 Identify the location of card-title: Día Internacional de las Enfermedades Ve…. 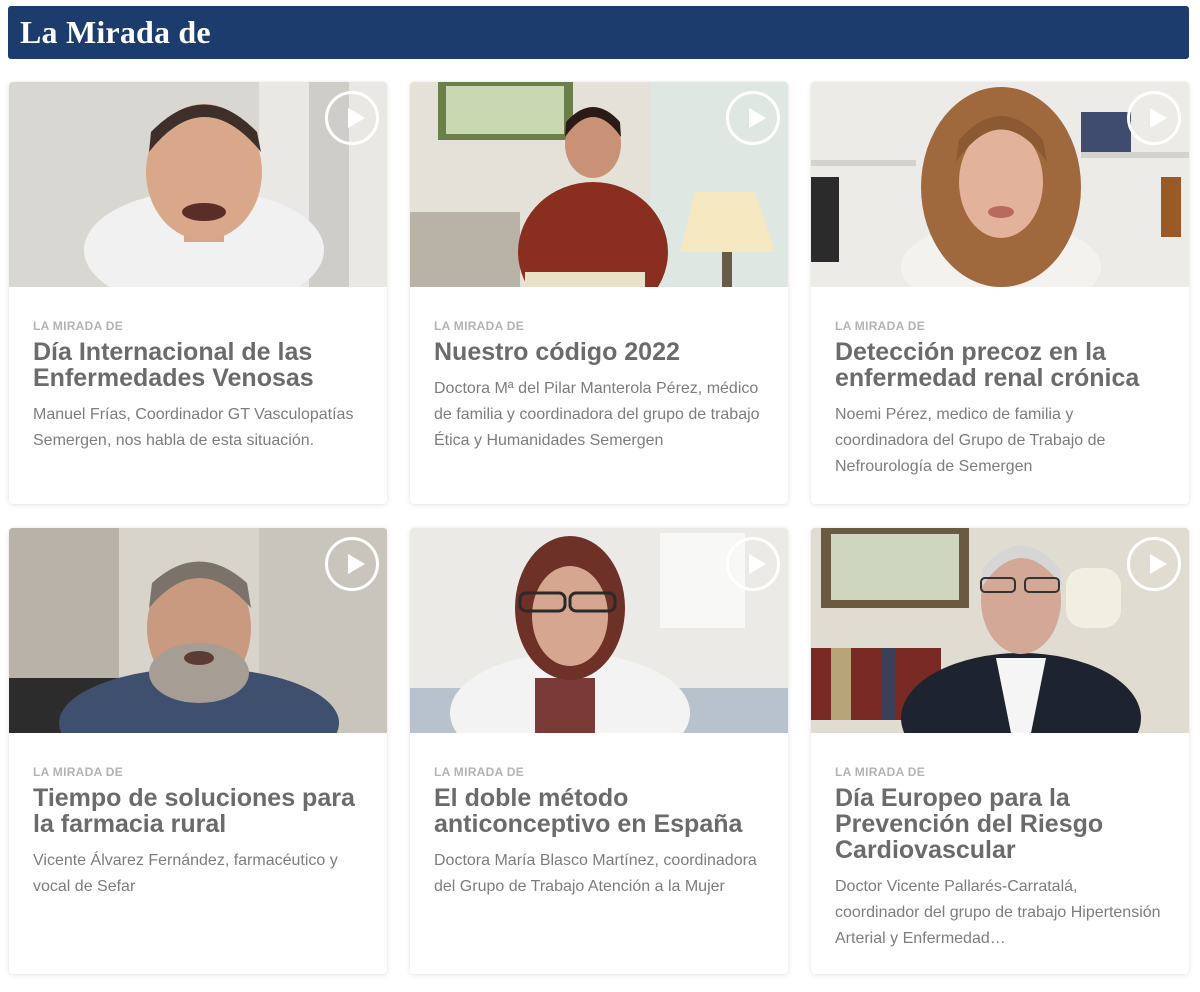
(198, 365).